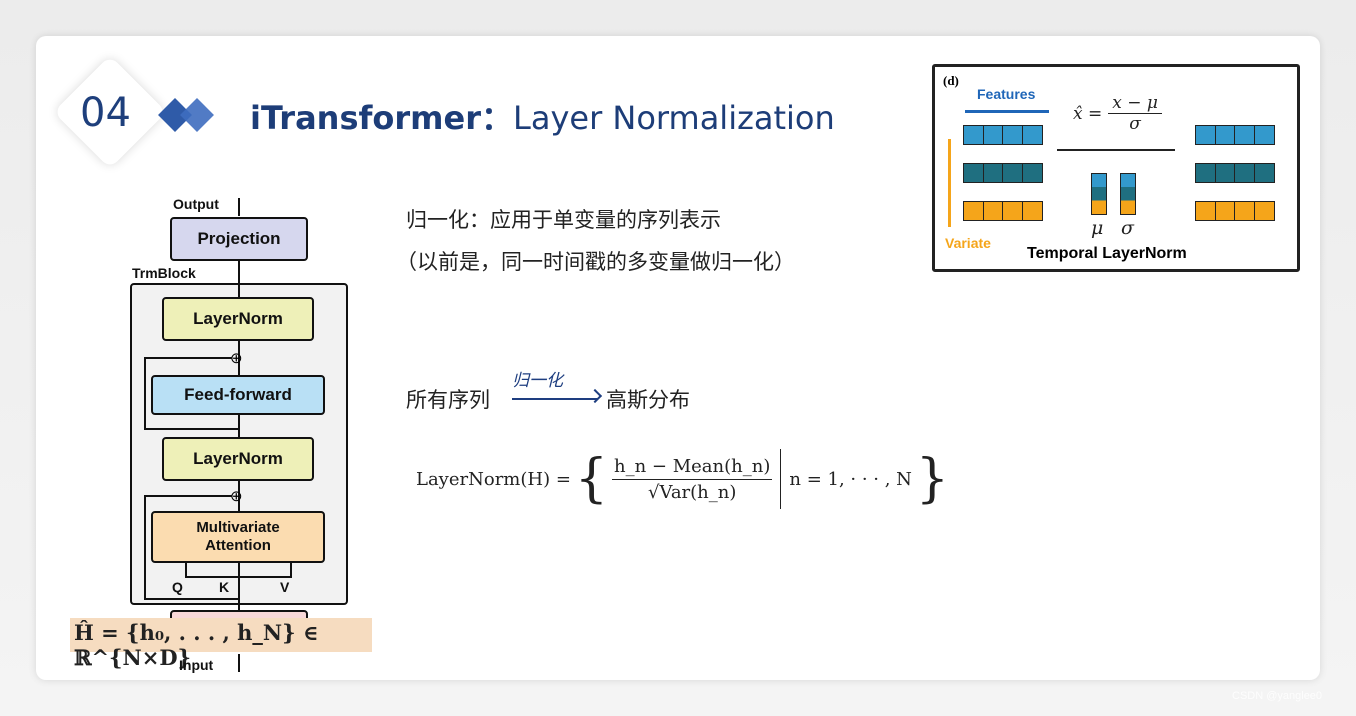 The image size is (1356, 716). Describe the element at coordinates (238, 545) in the screenshot. I see `attention-line2: Attention` at that location.